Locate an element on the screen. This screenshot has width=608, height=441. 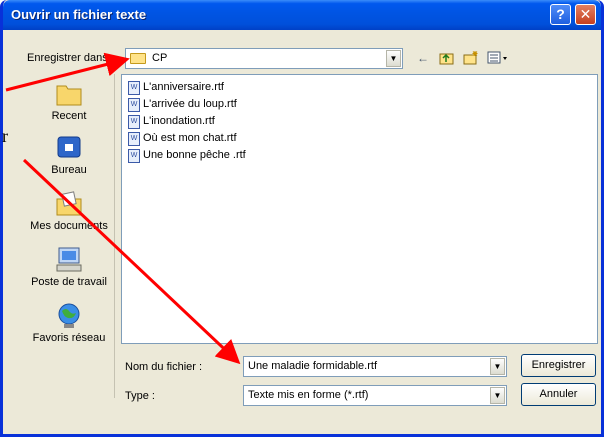
location-dropdown: CP ▼ is located at coordinates (264, 58).